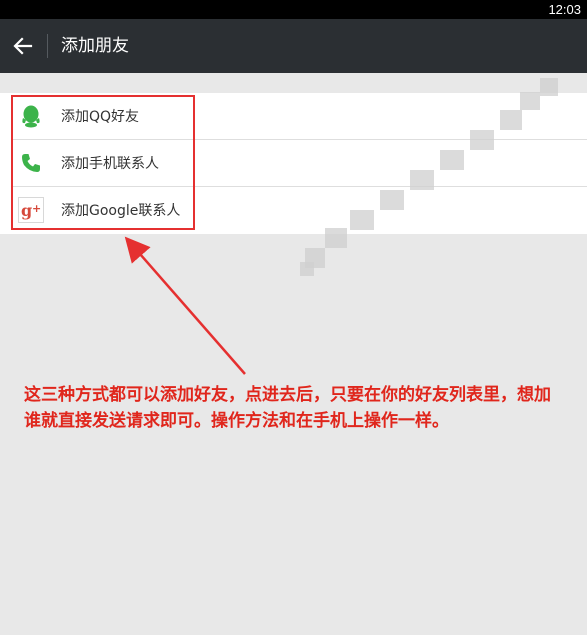 The height and width of the screenshot is (635, 587). I want to click on back-arrow-icon, so click(23, 46).